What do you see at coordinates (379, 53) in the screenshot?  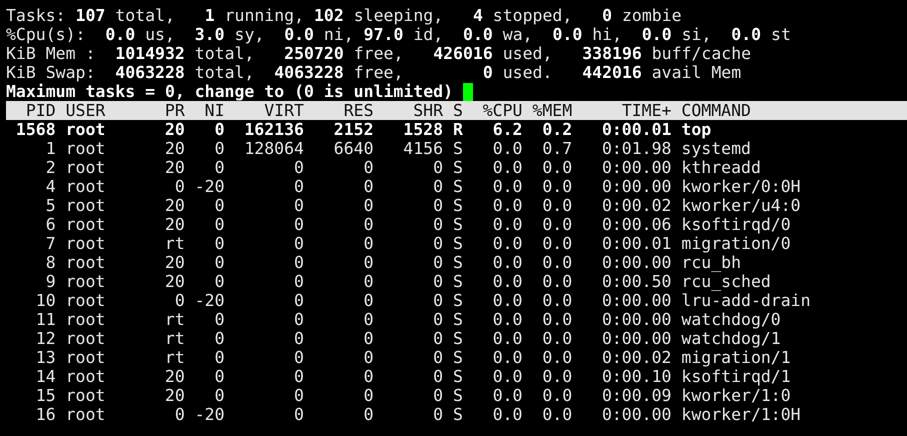 I see `summary-line: KiB Mem : 1014932 total, 250720 free, 426016 used, 338196 buff/cache` at bounding box center [379, 53].